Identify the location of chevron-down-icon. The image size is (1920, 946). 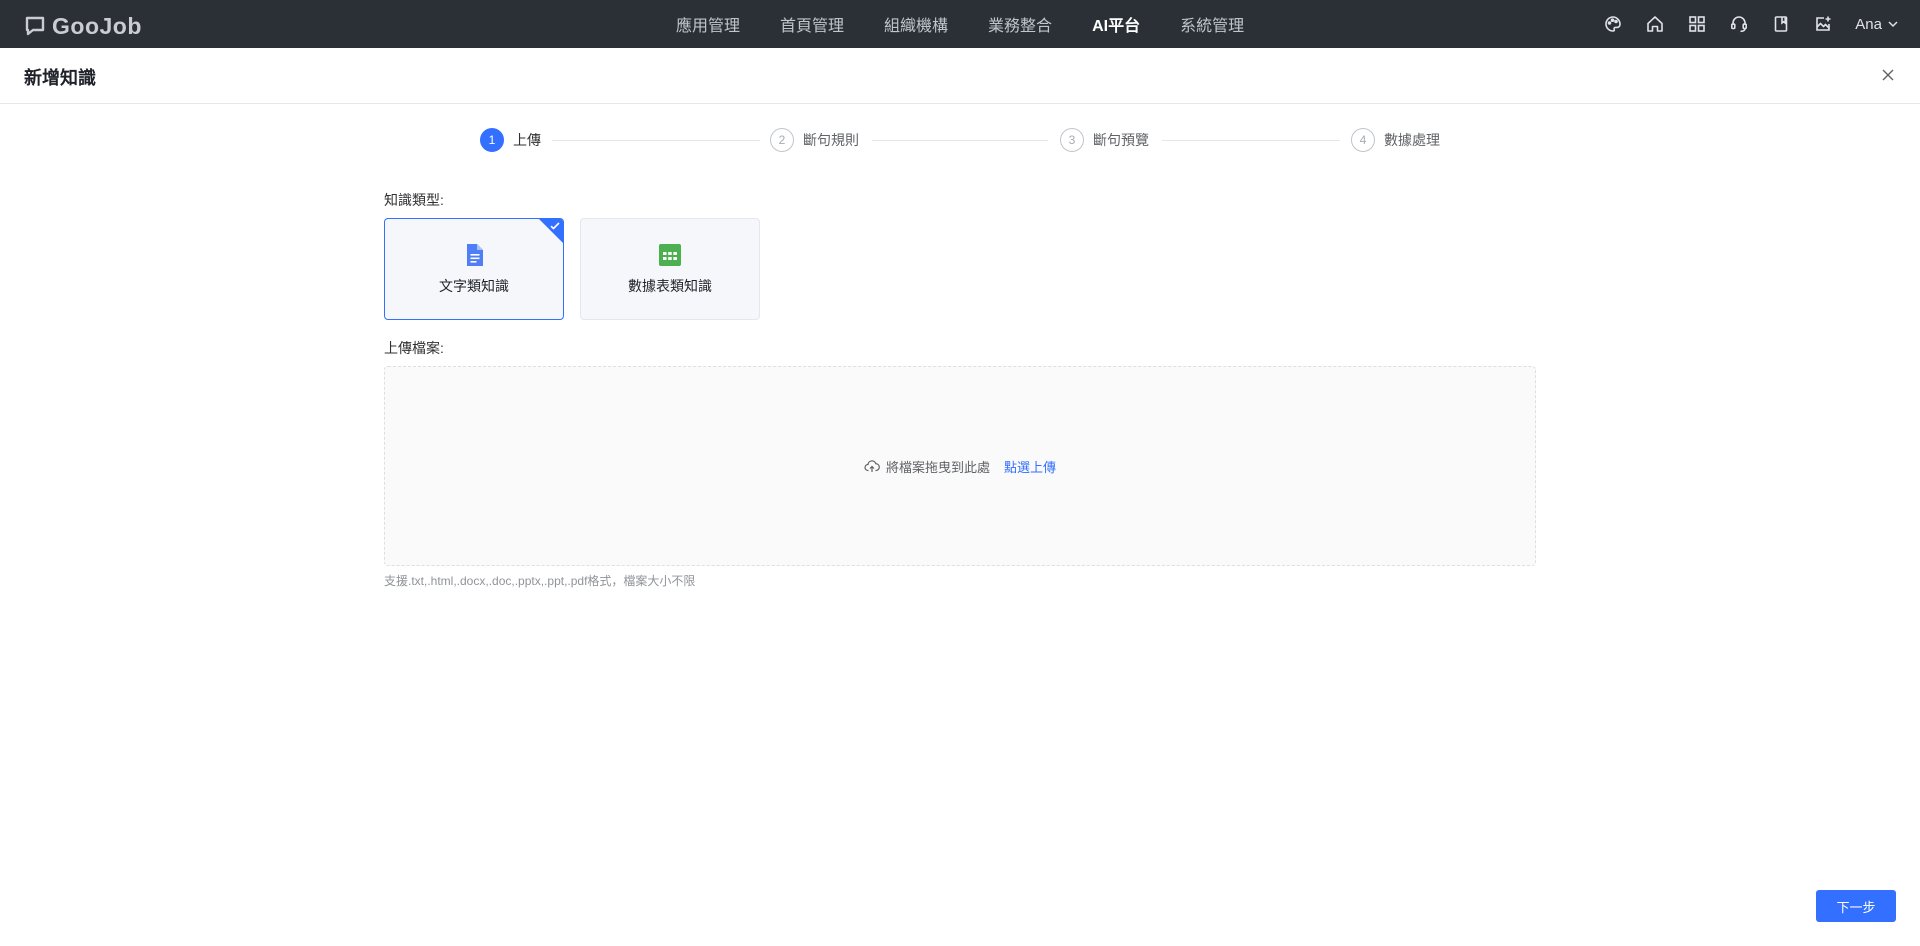
(1893, 24).